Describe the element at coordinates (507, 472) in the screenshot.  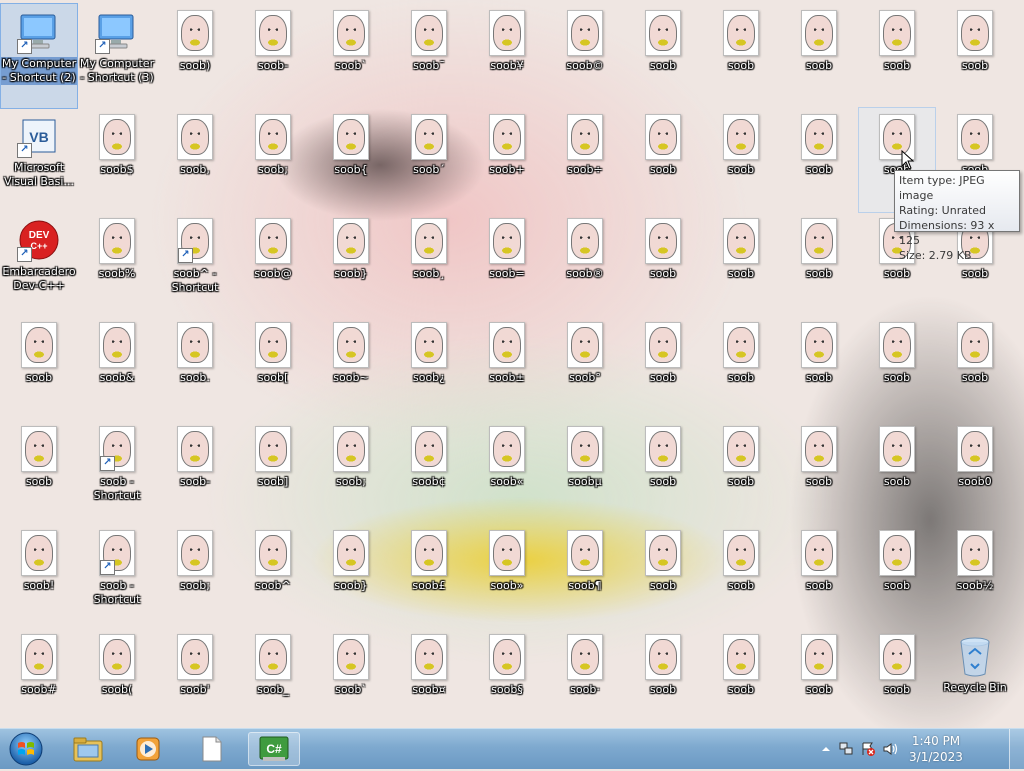
I see `desktop-icon: soob«` at that location.